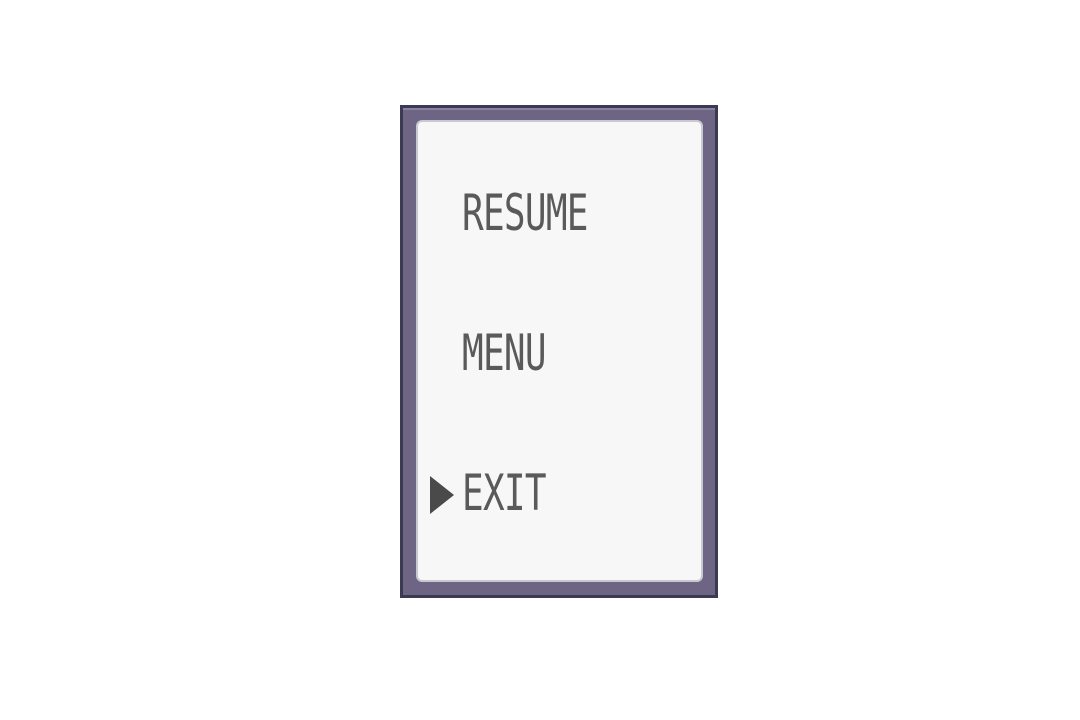 The height and width of the screenshot is (720, 1080). What do you see at coordinates (442, 495) in the screenshot?
I see `selection-cursor-icon` at bounding box center [442, 495].